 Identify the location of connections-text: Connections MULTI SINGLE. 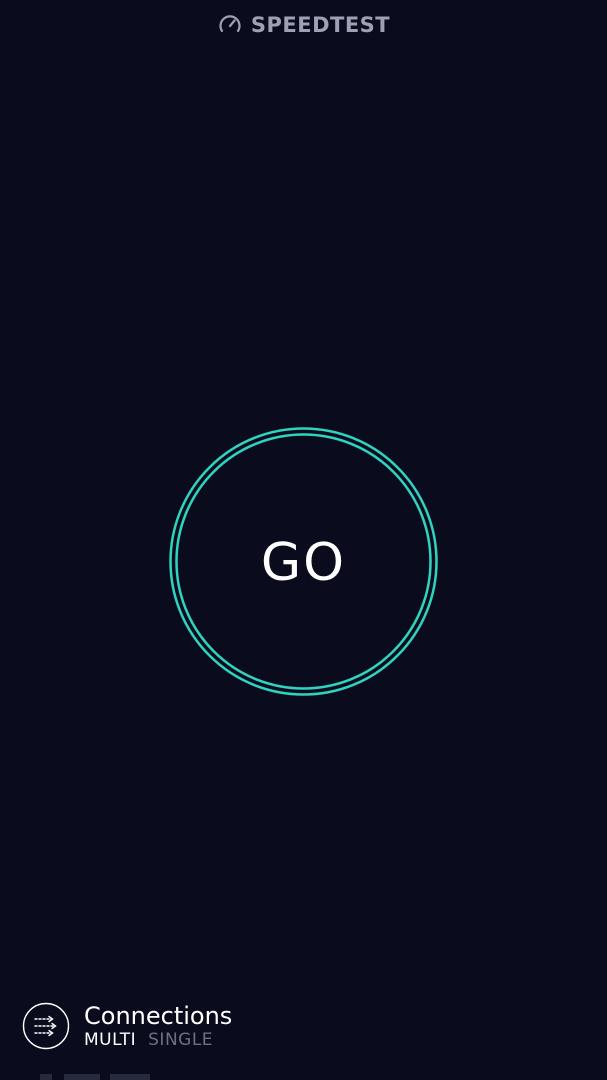
(158, 1026).